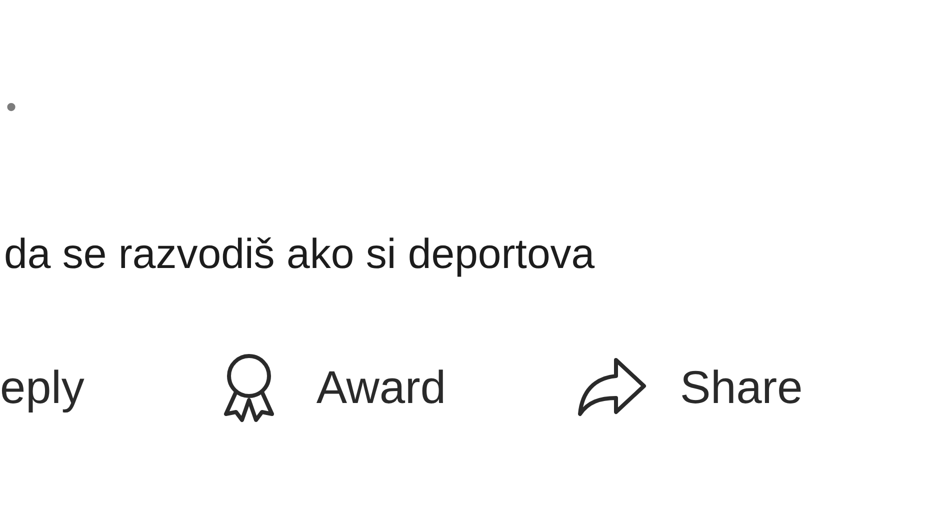 The height and width of the screenshot is (525, 930). I want to click on comment-text: da se razvodiš ako si deportova, so click(299, 254).